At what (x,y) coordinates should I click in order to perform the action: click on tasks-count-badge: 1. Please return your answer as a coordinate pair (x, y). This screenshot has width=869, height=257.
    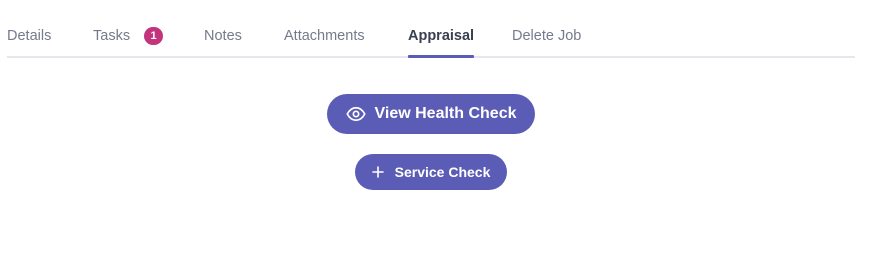
    Looking at the image, I should click on (153, 36).